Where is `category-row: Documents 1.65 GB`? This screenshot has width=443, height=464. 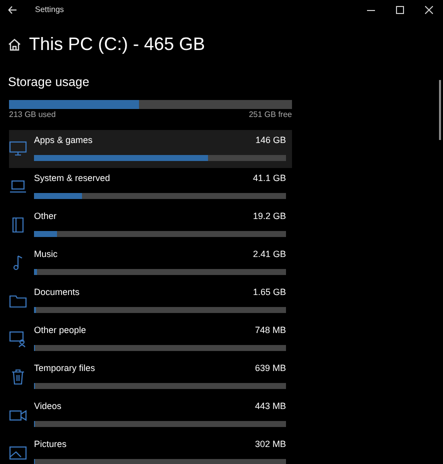 category-row: Documents 1.65 GB is located at coordinates (150, 301).